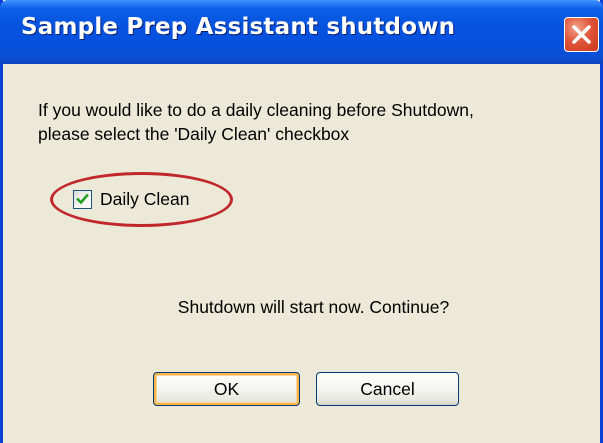 This screenshot has height=443, width=603. I want to click on daily-clean-label: Daily Clean, so click(144, 199).